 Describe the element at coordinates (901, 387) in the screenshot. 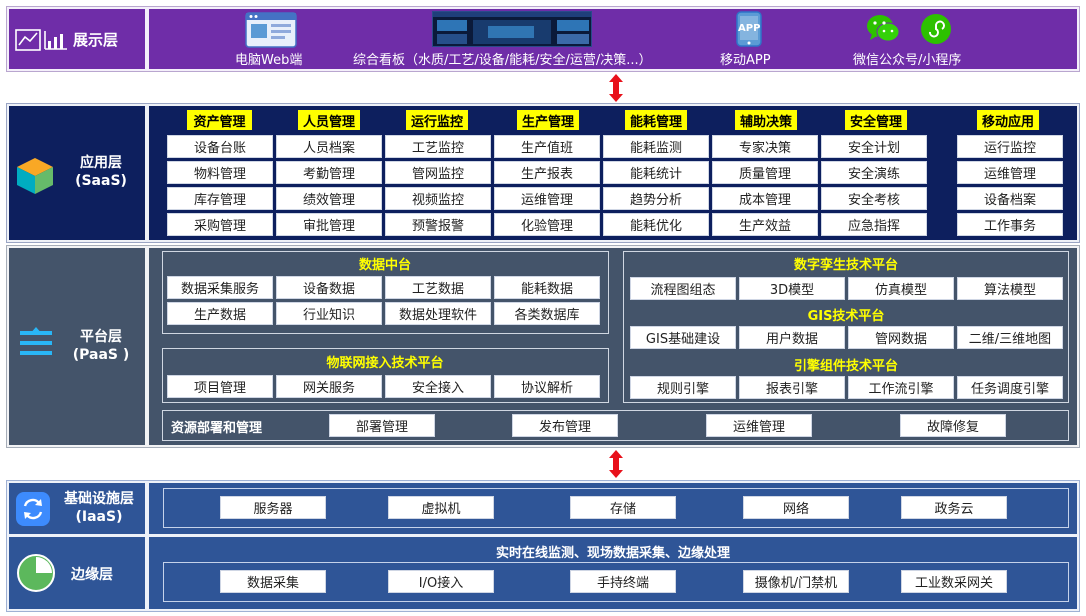

I see `paas-item: 工作流引擎` at that location.